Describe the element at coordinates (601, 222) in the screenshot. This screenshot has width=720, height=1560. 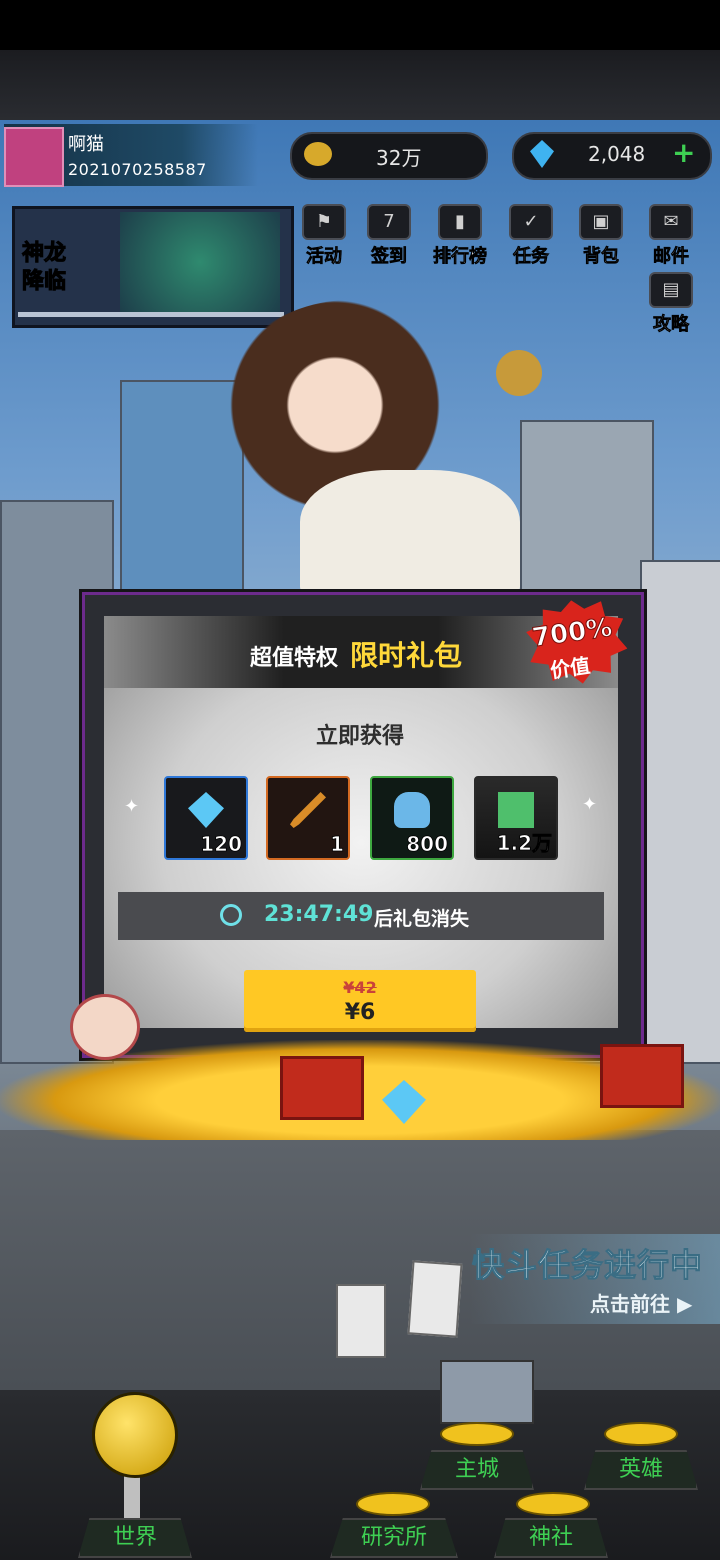
I see `backpack-icon: ▣` at that location.